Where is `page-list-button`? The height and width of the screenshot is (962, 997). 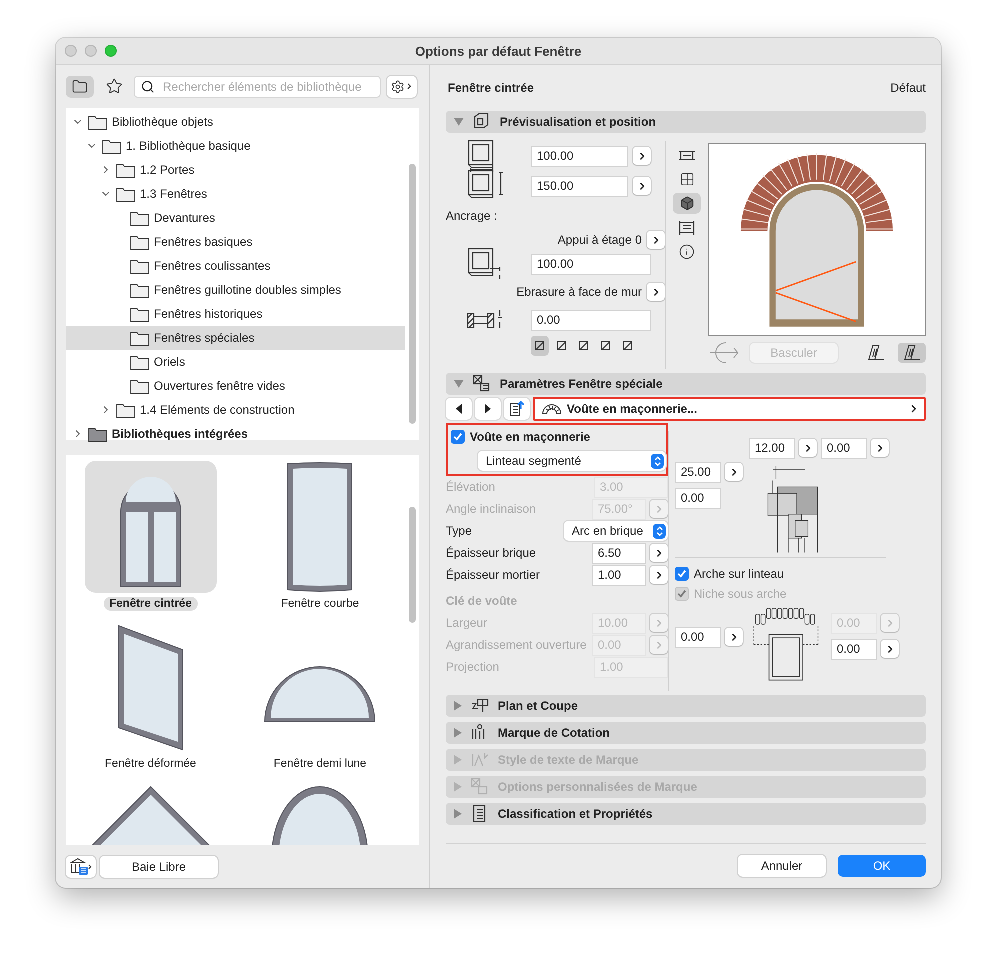
page-list-button is located at coordinates (517, 409).